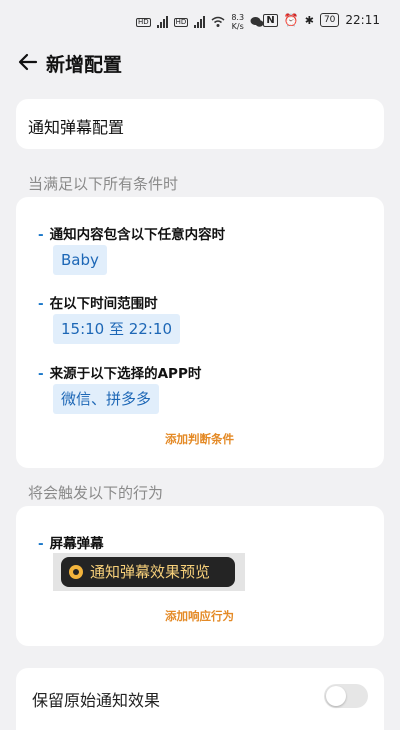  What do you see at coordinates (200, 64) in the screenshot?
I see `top-bar: 新增配置` at bounding box center [200, 64].